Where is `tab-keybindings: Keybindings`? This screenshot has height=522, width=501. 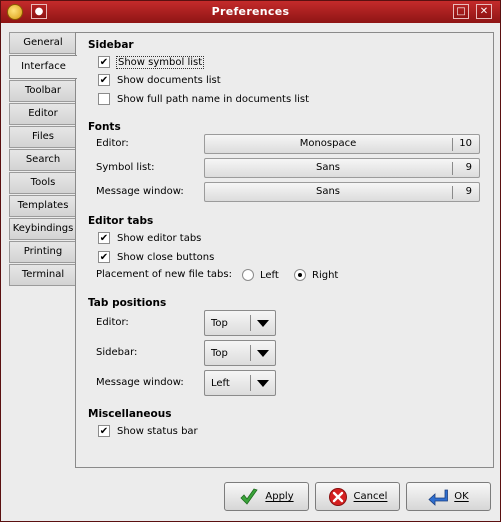 tab-keybindings: Keybindings is located at coordinates (42, 229).